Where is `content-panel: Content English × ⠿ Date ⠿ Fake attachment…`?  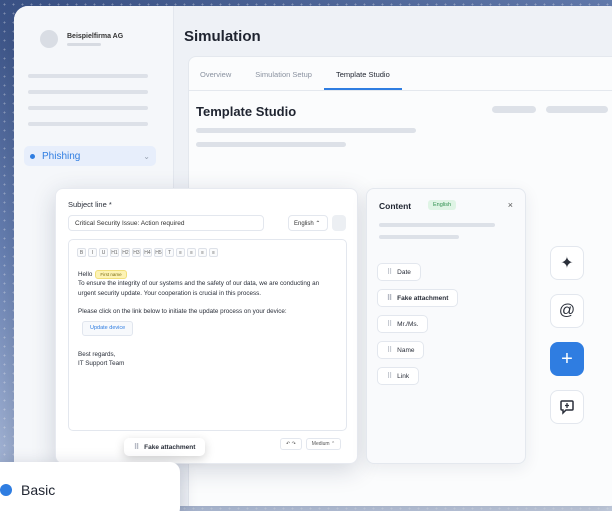 content-panel: Content English × ⠿ Date ⠿ Fake attachment… is located at coordinates (446, 326).